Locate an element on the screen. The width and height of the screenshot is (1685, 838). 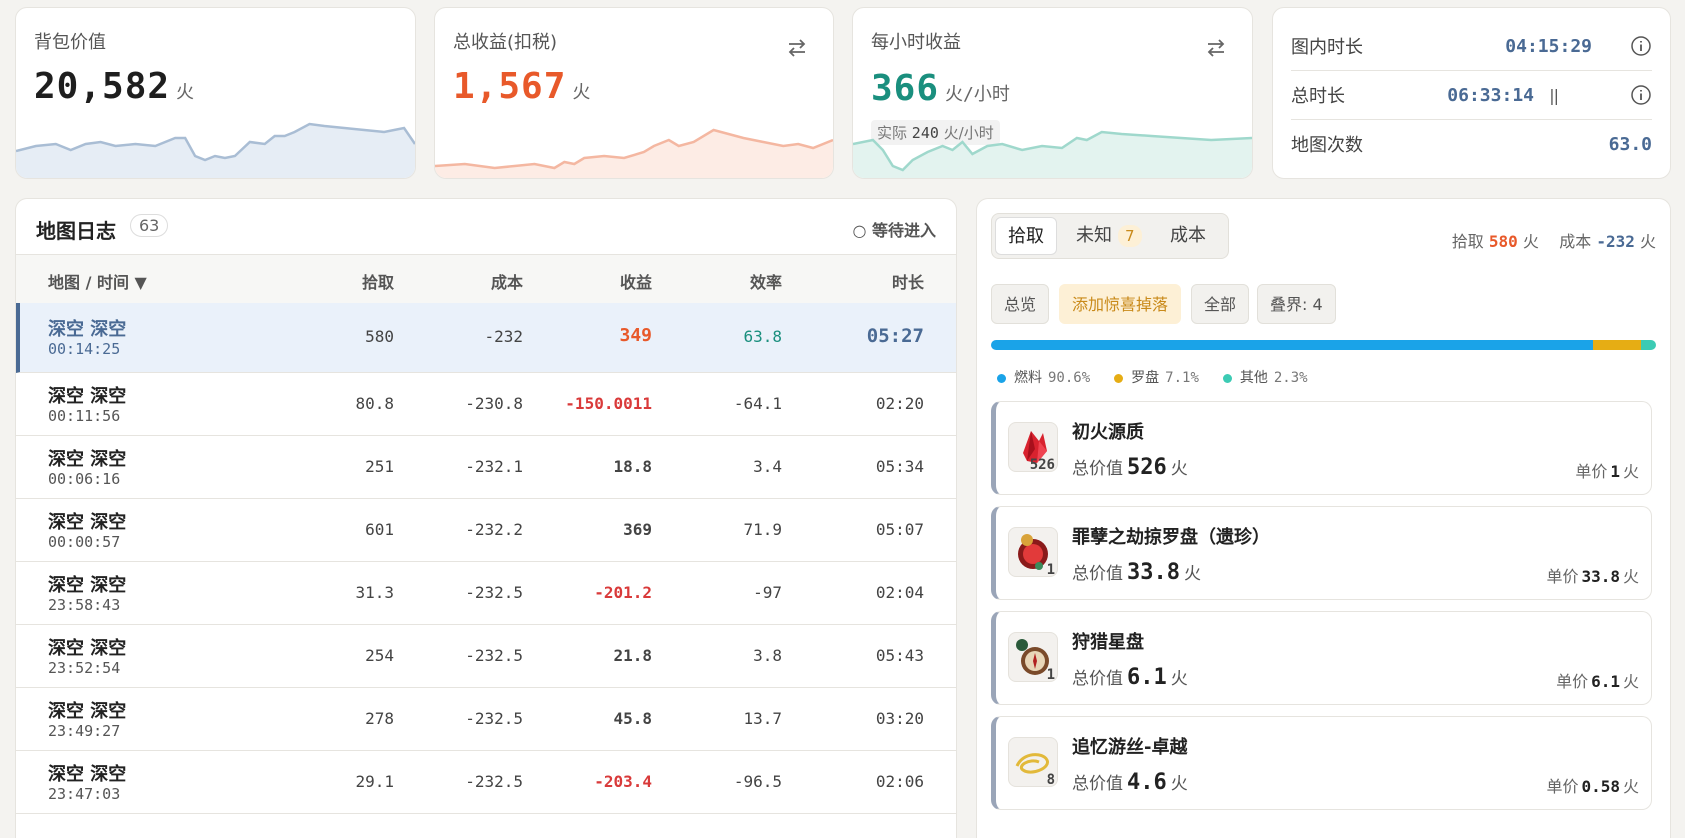
item-total-value: 总价值 6.1 火 is located at coordinates (1130, 677).